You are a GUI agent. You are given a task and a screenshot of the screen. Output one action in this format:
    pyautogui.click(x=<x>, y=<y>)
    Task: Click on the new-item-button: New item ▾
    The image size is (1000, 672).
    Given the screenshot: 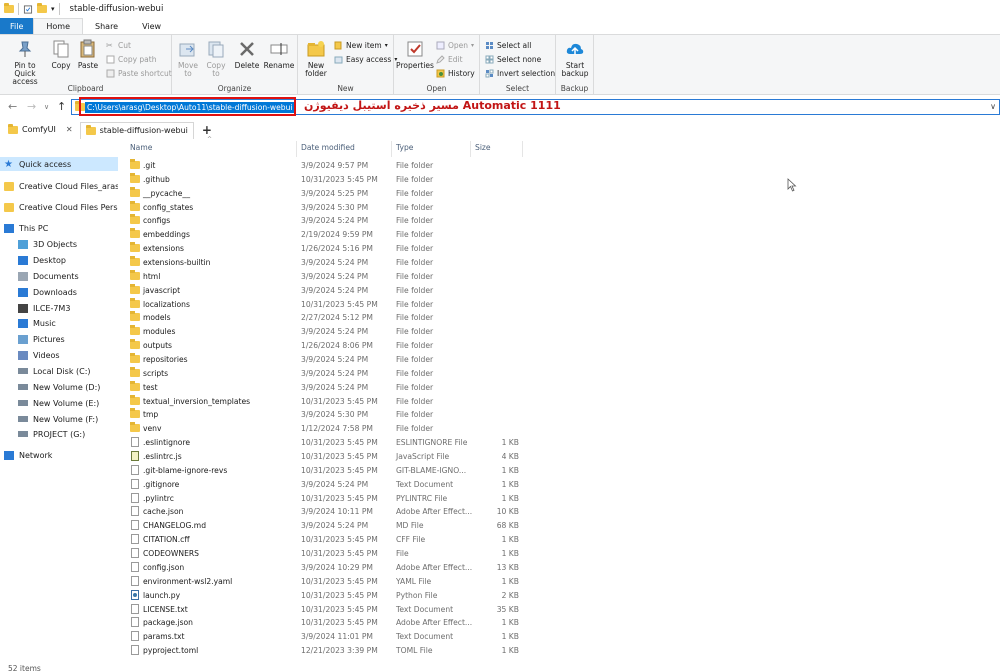 What is the action you would take?
    pyautogui.click(x=361, y=45)
    